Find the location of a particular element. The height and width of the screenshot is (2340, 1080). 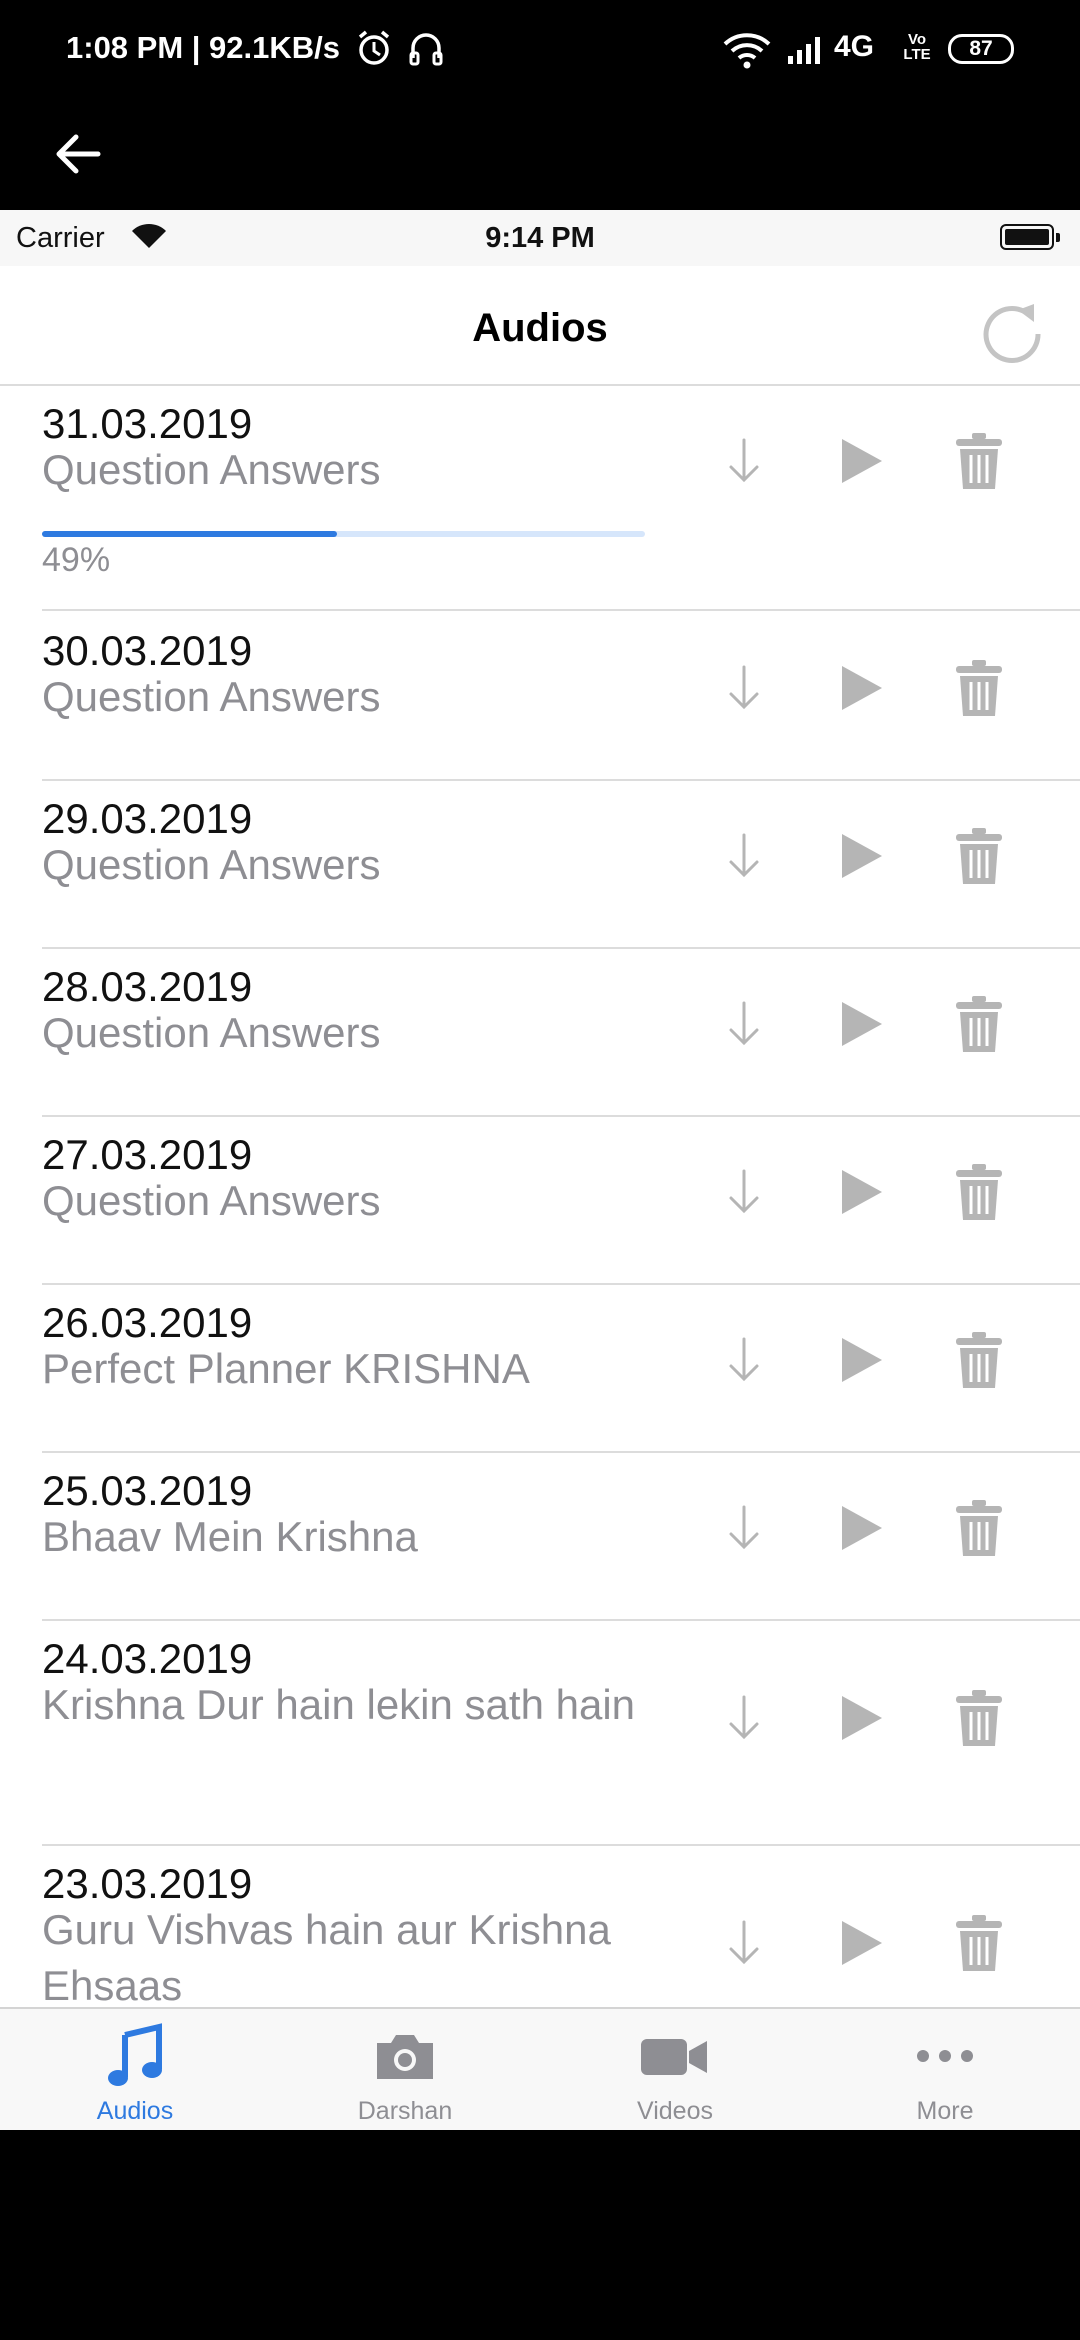

download-progress-fill is located at coordinates (190, 534).